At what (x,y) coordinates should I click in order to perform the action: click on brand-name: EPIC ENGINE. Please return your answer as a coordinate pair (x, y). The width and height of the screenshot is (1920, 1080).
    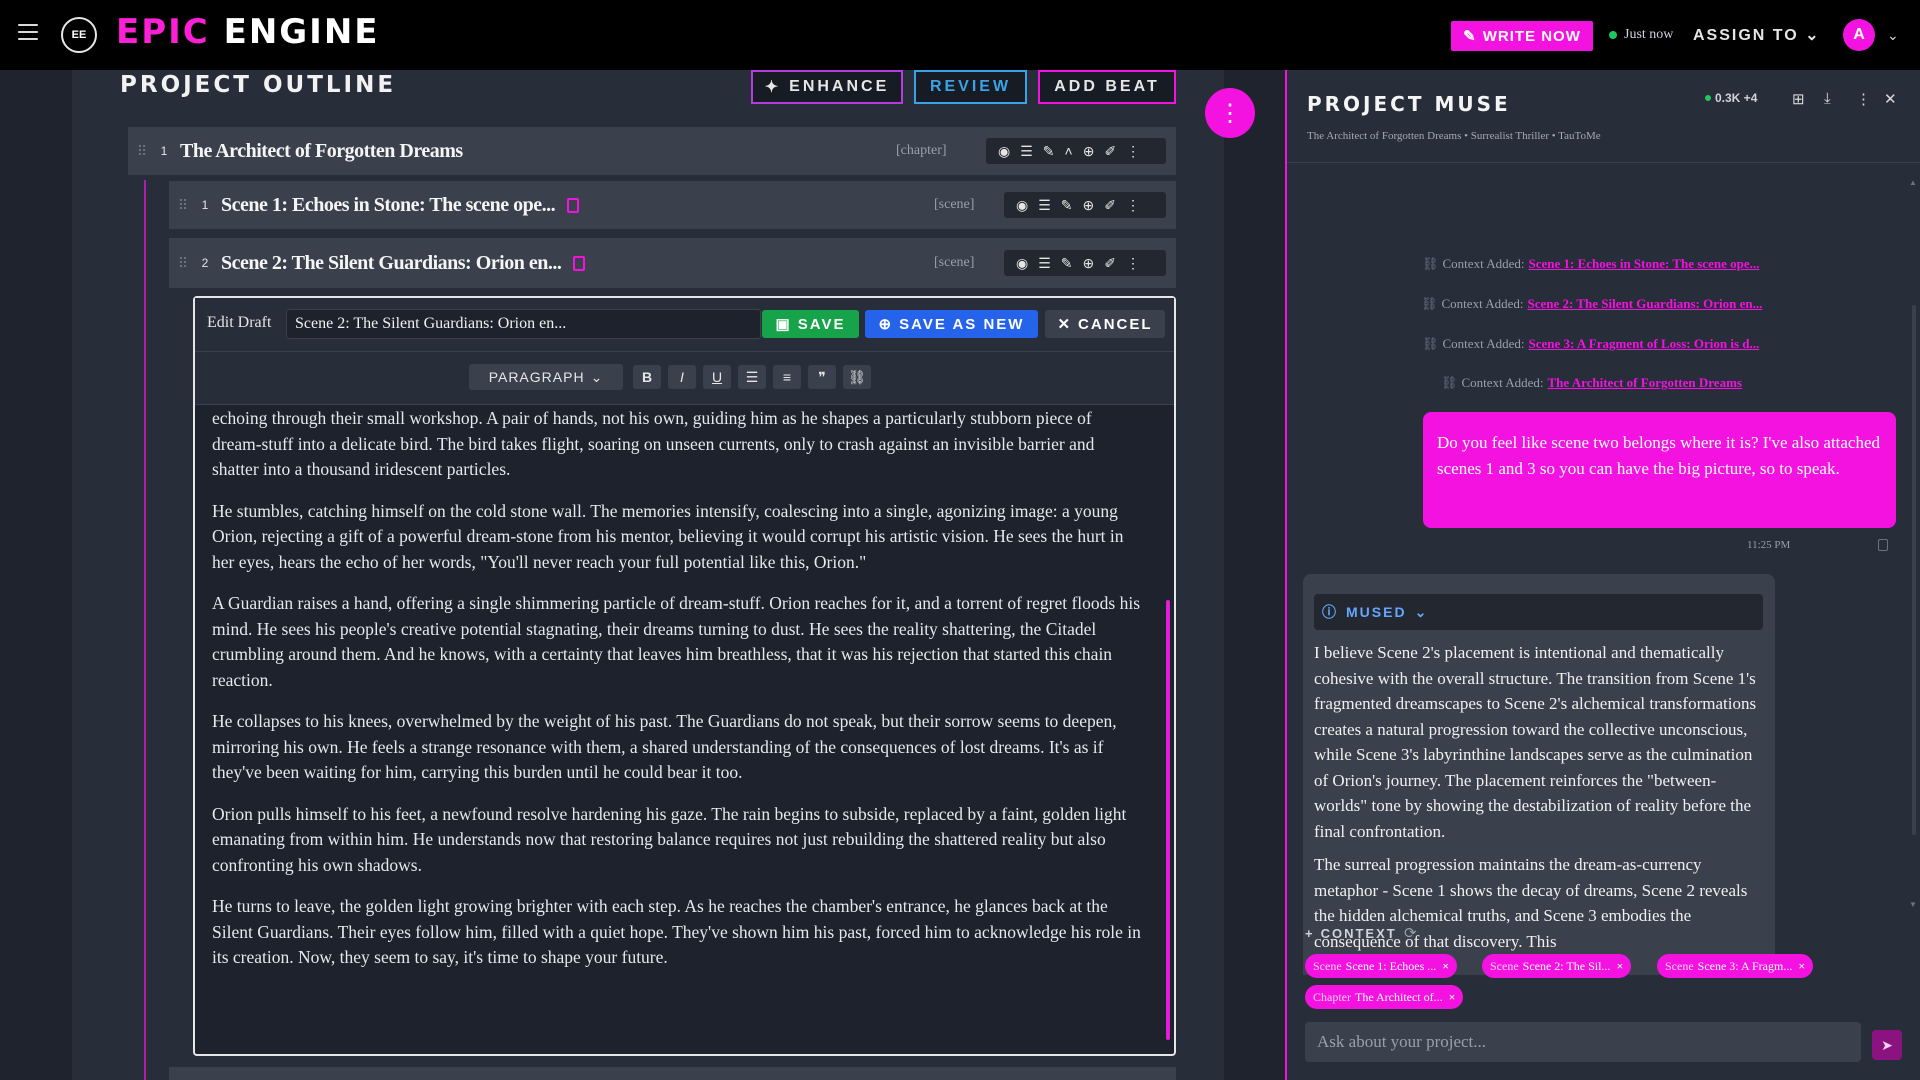
    Looking at the image, I should click on (248, 32).